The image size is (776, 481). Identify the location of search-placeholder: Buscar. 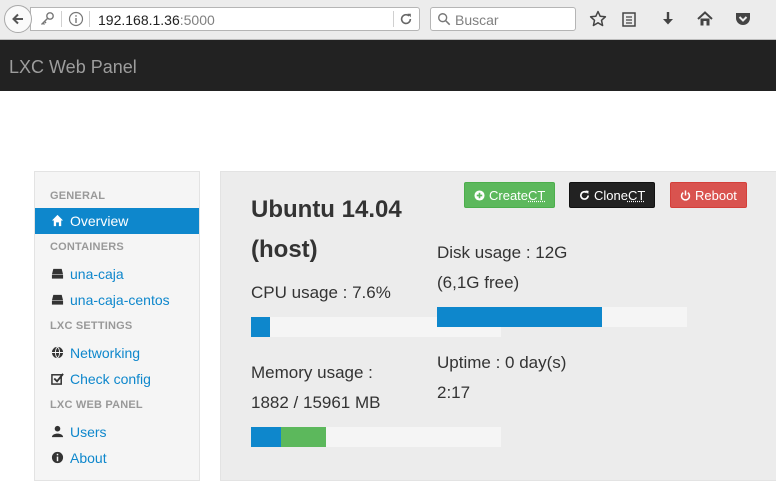
(477, 20).